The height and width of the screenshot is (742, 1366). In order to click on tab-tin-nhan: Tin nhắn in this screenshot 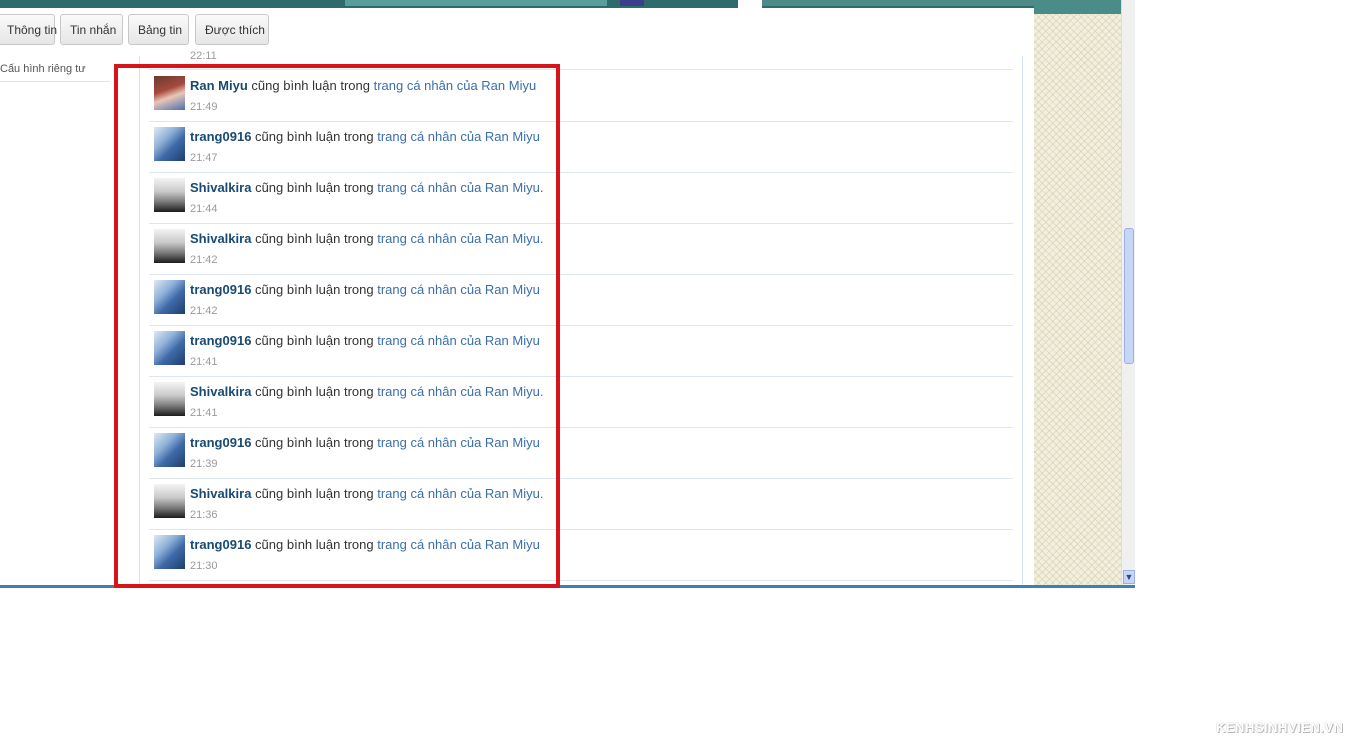, I will do `click(91, 29)`.